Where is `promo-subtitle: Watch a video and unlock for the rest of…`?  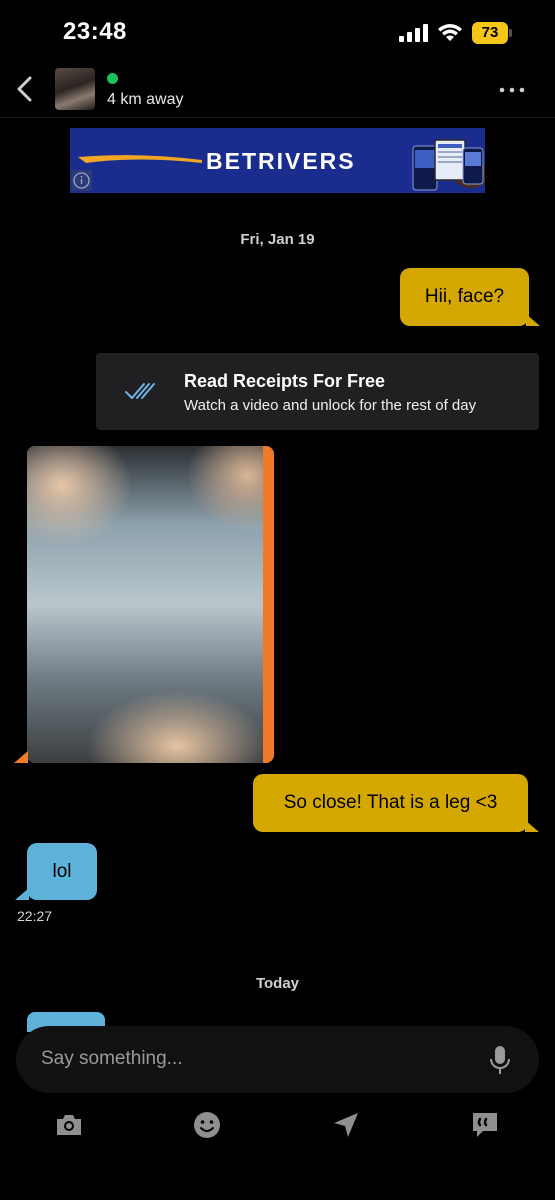
promo-subtitle: Watch a video and unlock for the rest of… is located at coordinates (330, 405).